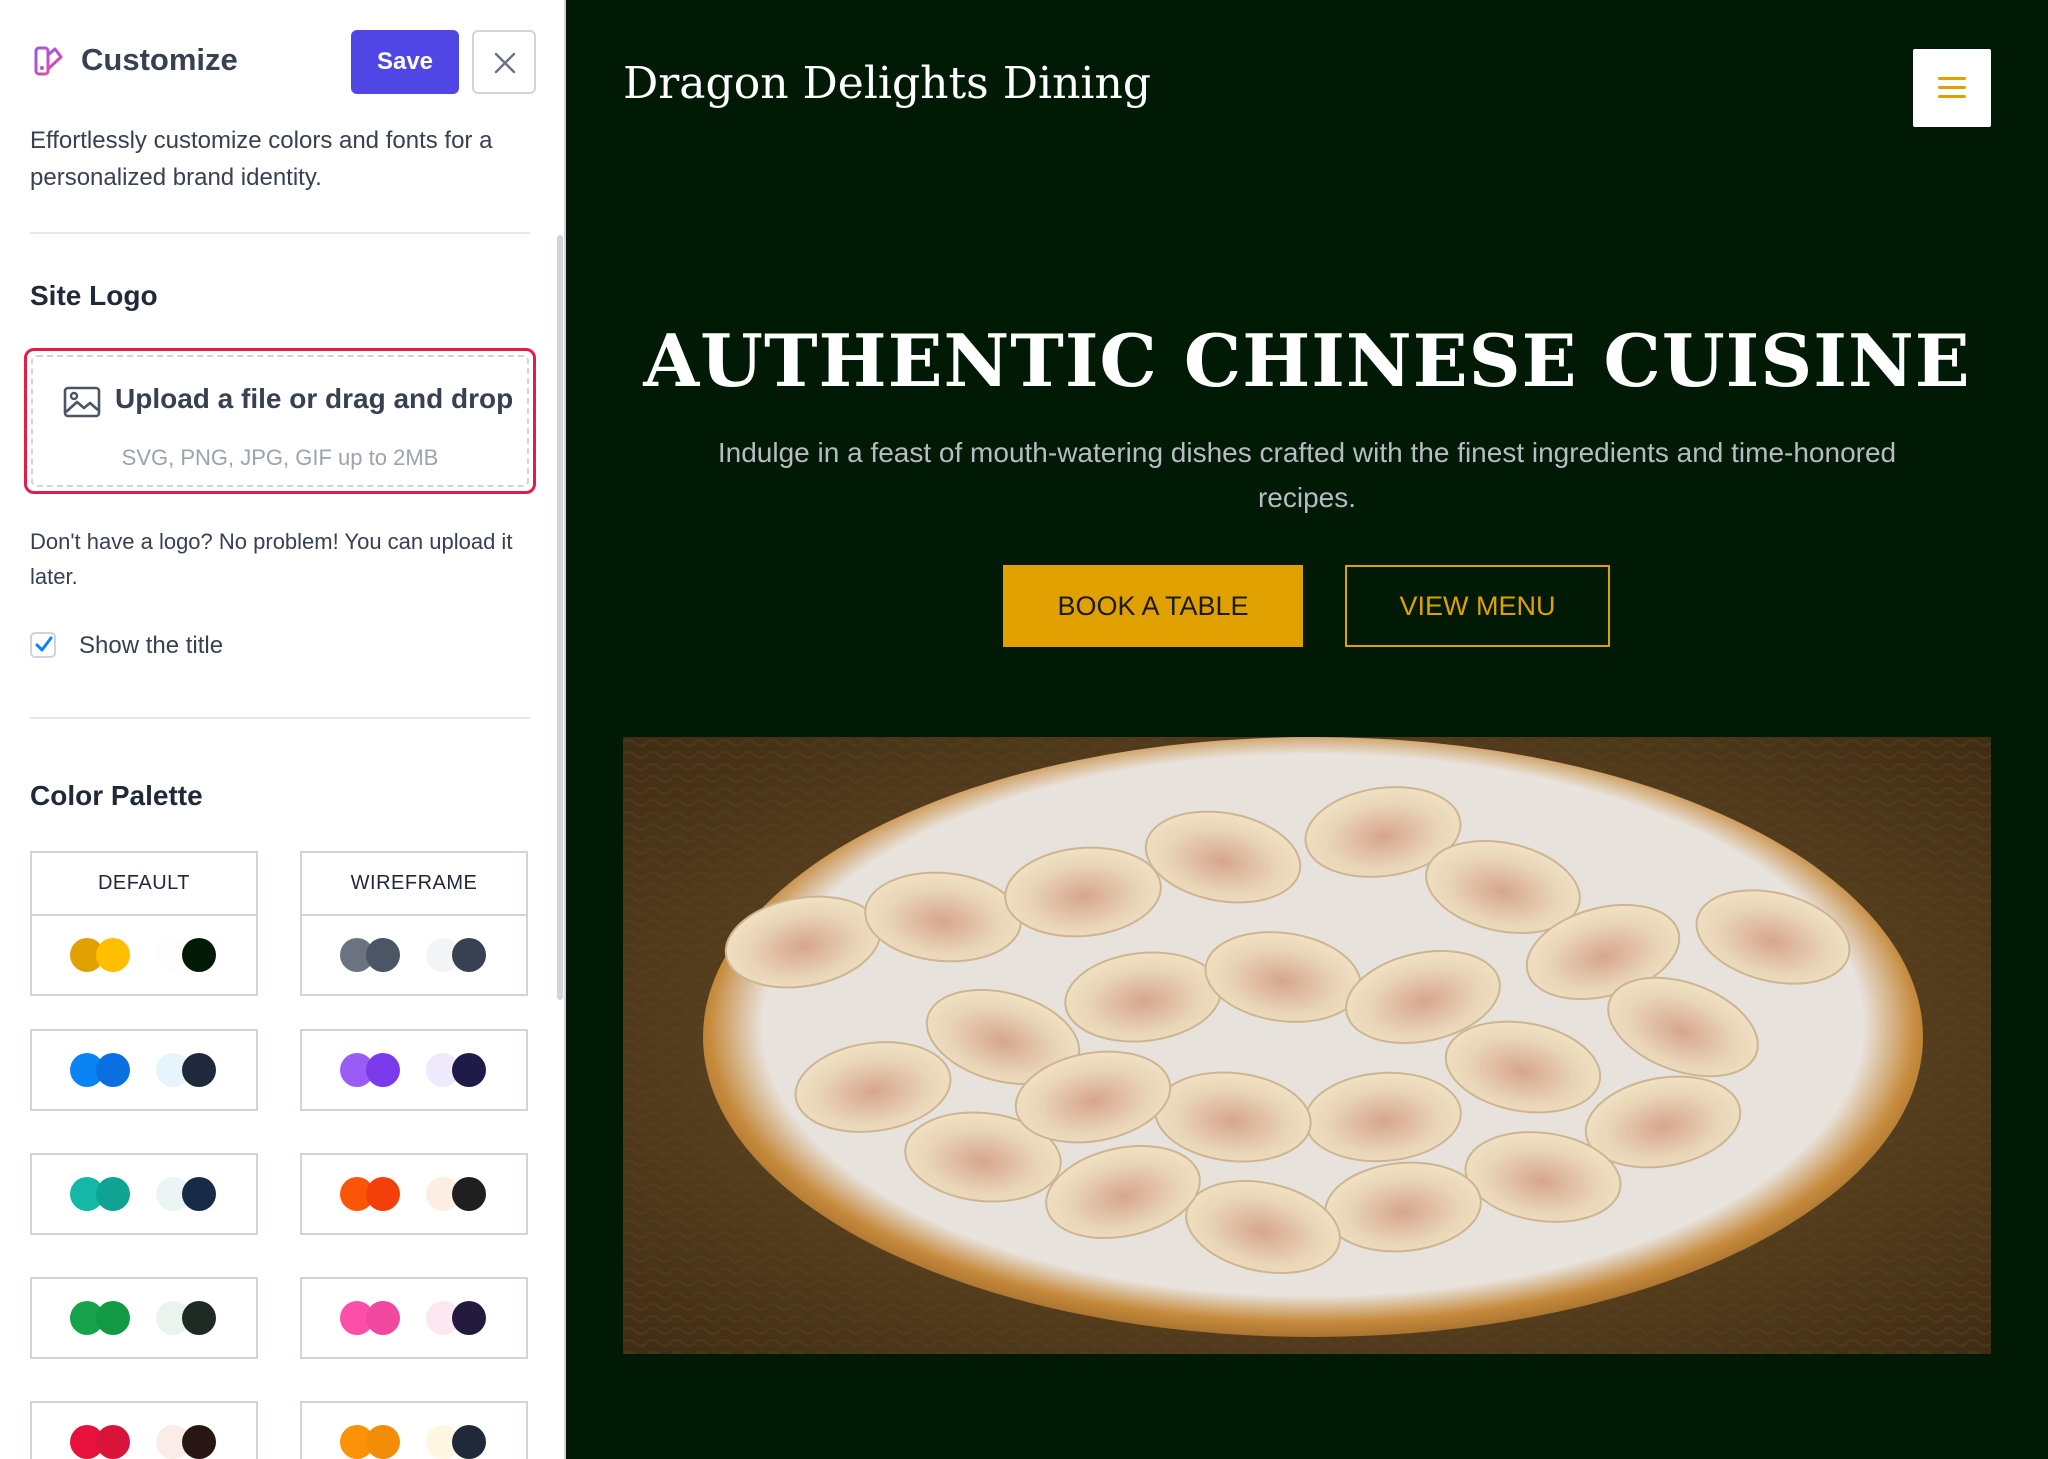 The height and width of the screenshot is (1459, 2048). I want to click on palette-name: WIREFRAME, so click(414, 884).